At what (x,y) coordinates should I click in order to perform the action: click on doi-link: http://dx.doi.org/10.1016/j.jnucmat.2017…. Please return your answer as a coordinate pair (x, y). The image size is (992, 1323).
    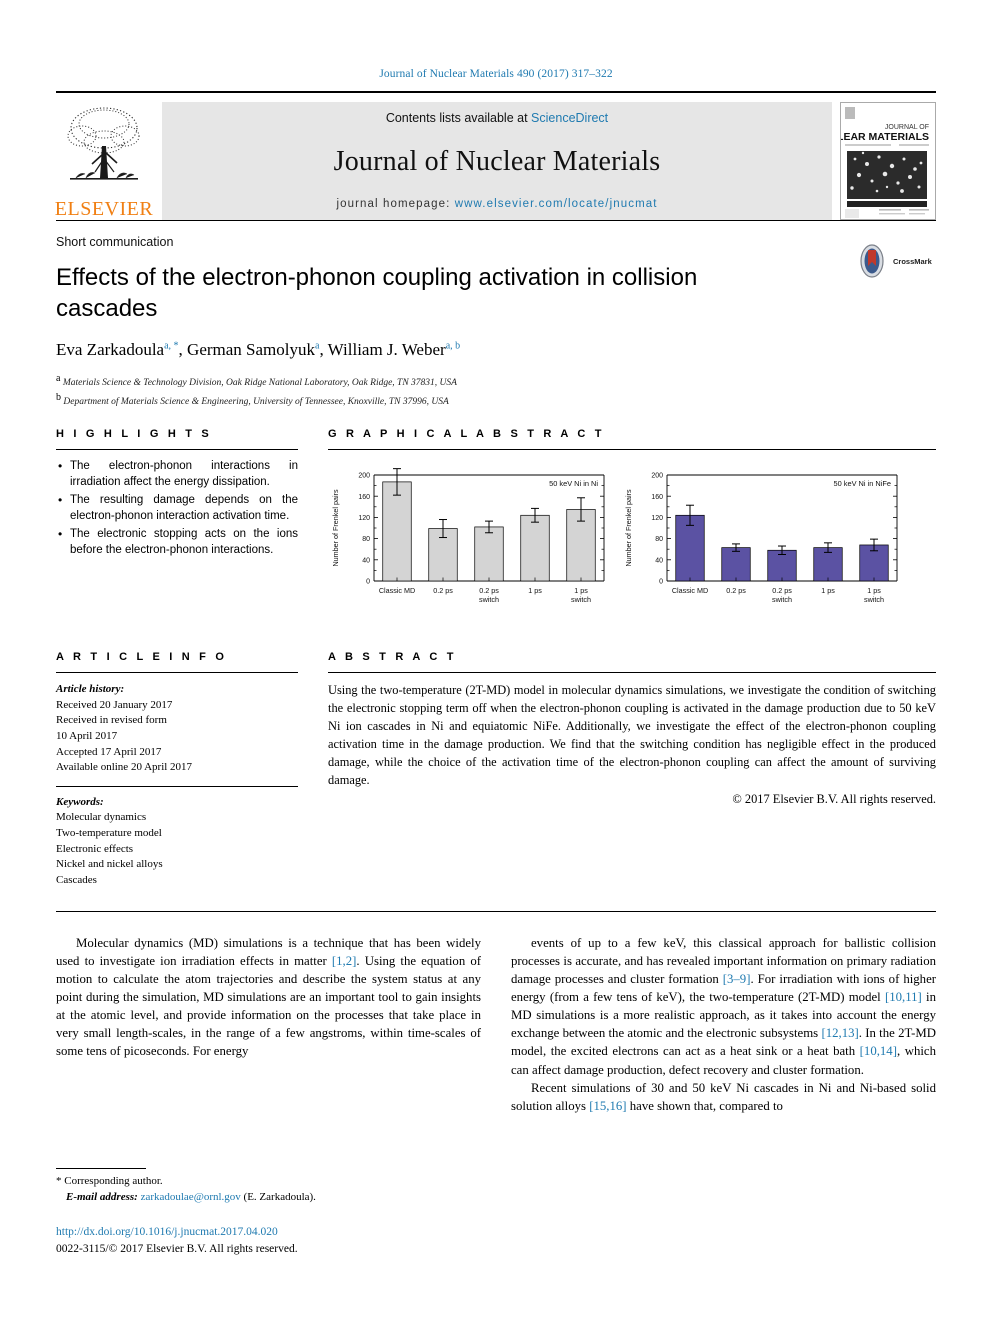
    Looking at the image, I should click on (177, 1232).